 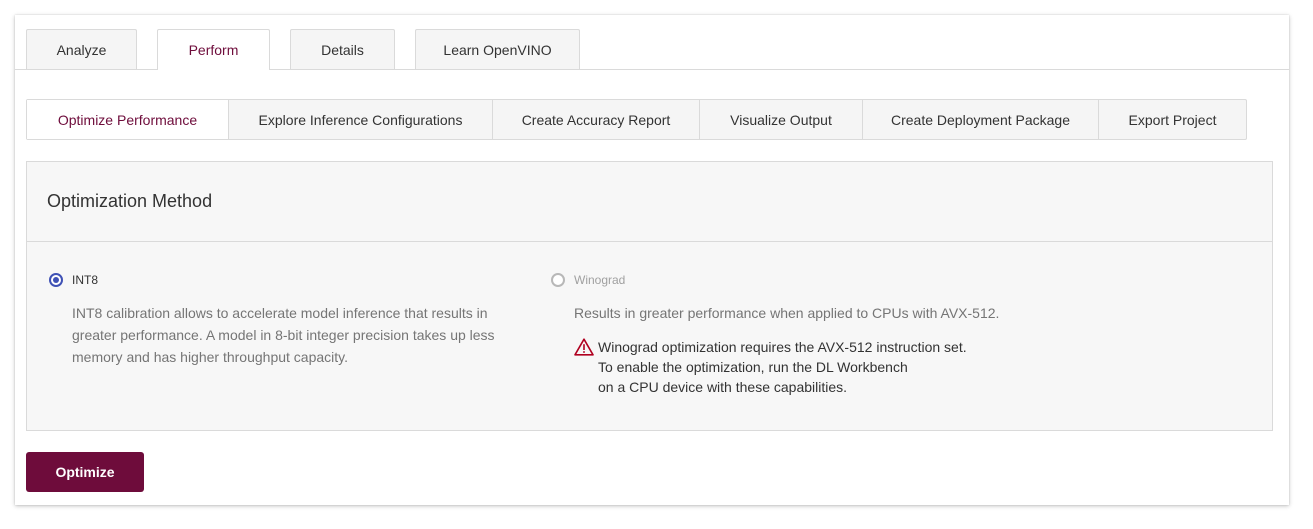 I want to click on winograd-radio, so click(x=558, y=280).